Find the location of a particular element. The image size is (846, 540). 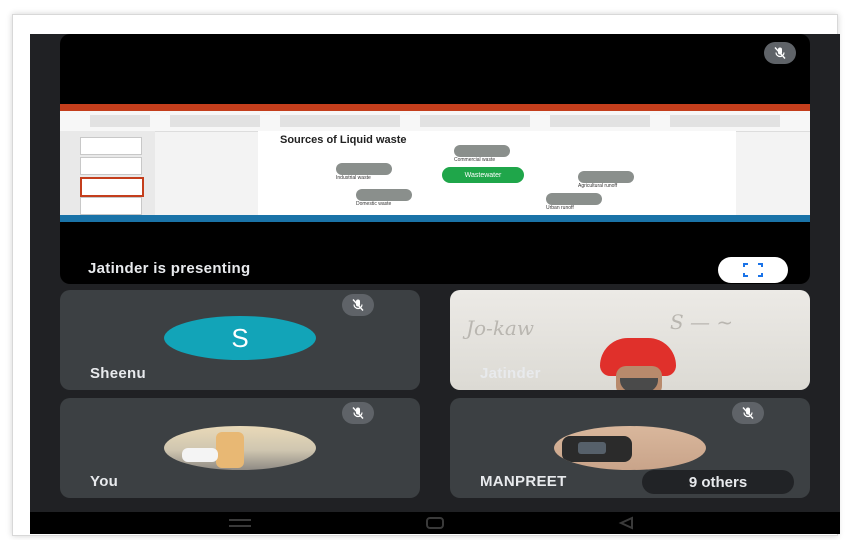

participant-name: You is located at coordinates (104, 481).